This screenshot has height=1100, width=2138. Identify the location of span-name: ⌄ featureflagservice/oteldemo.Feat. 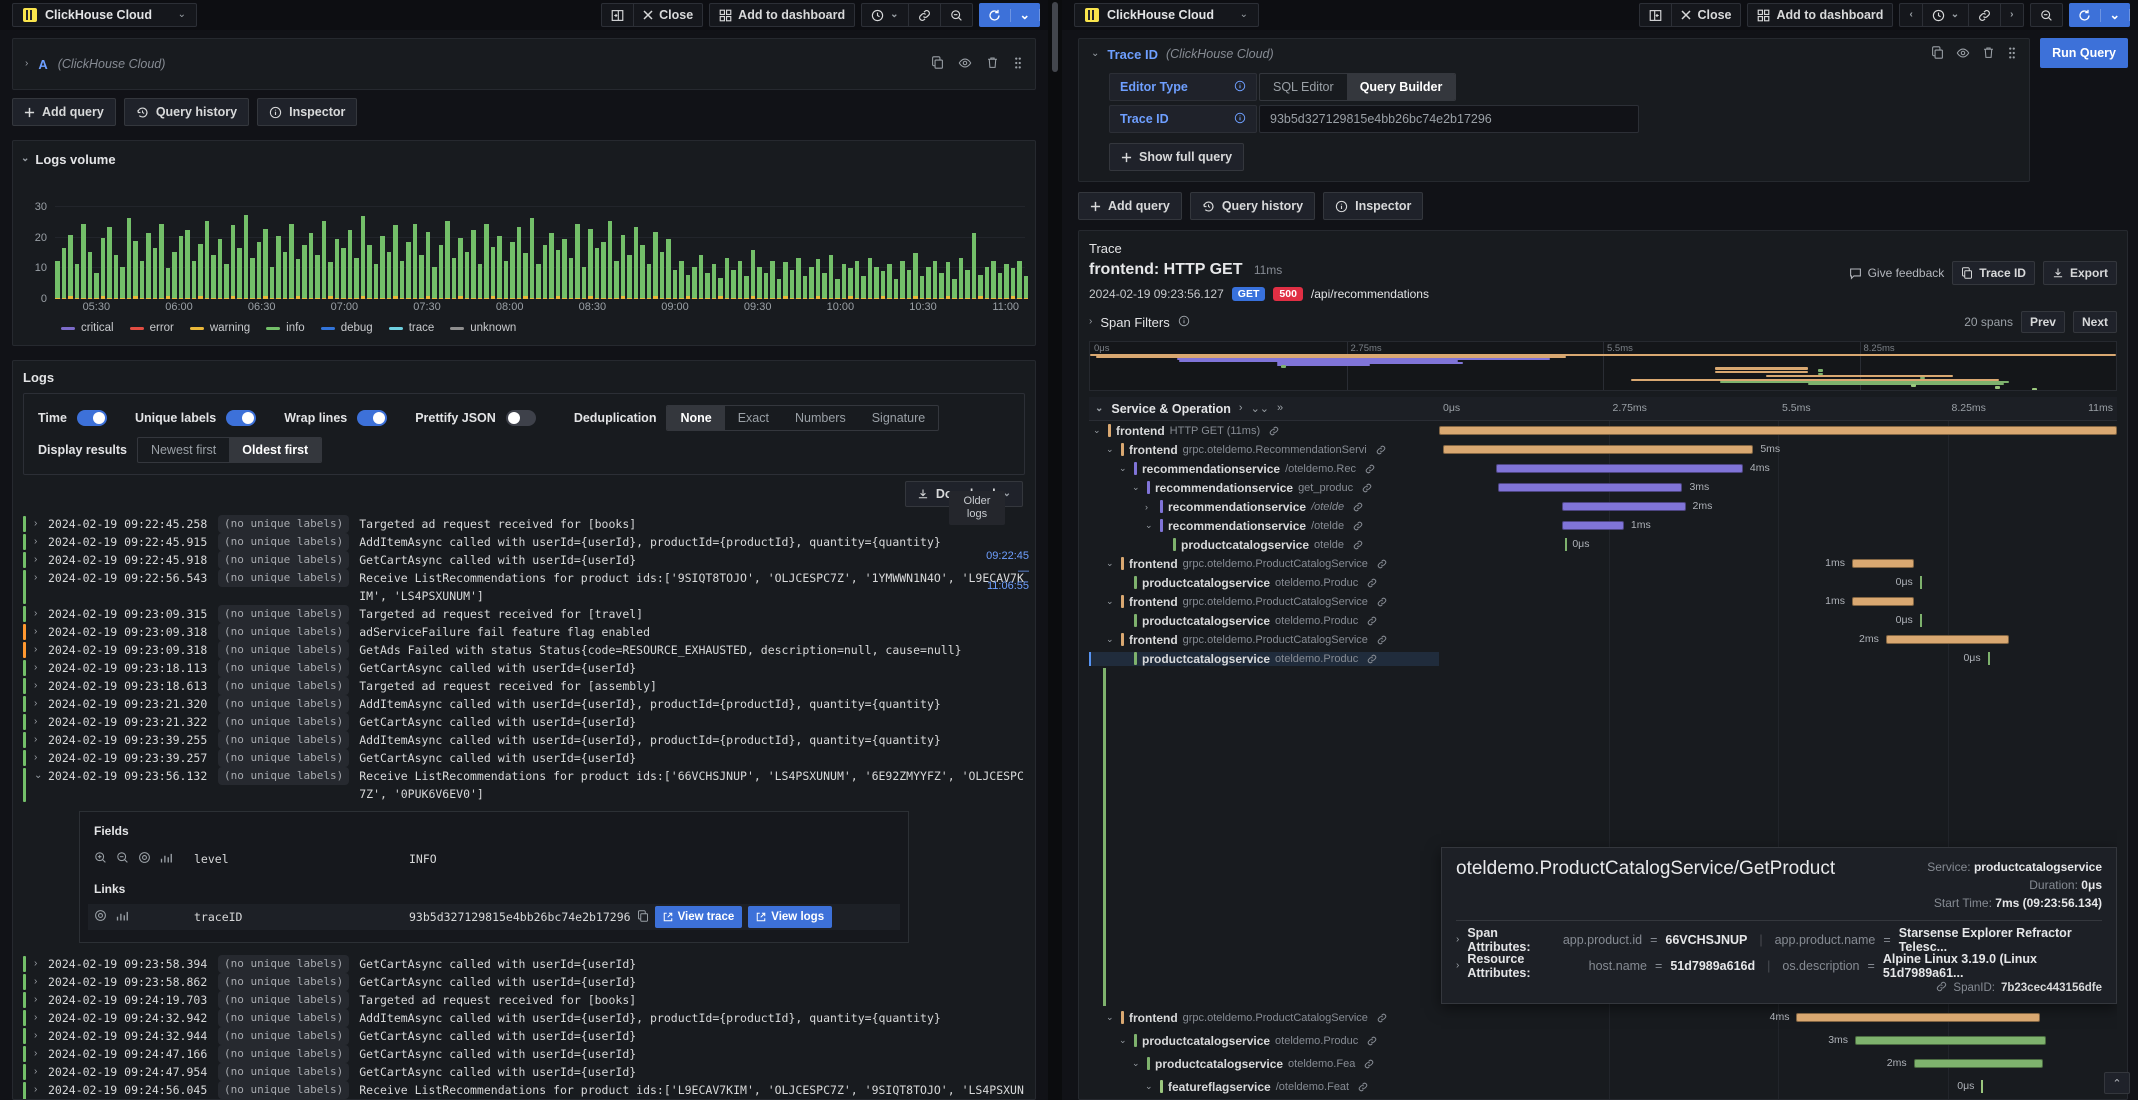
(1264, 1087).